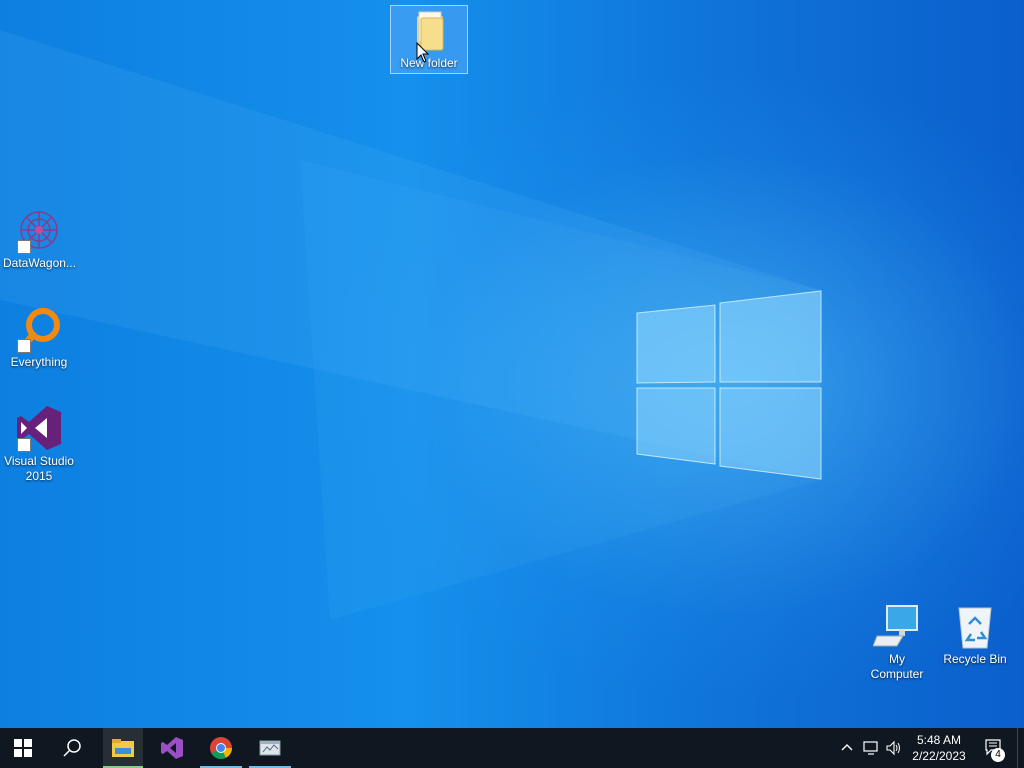 This screenshot has height=768, width=1024. I want to click on desktop-icon-visual-studio: Visual Studio 2015, so click(39, 444).